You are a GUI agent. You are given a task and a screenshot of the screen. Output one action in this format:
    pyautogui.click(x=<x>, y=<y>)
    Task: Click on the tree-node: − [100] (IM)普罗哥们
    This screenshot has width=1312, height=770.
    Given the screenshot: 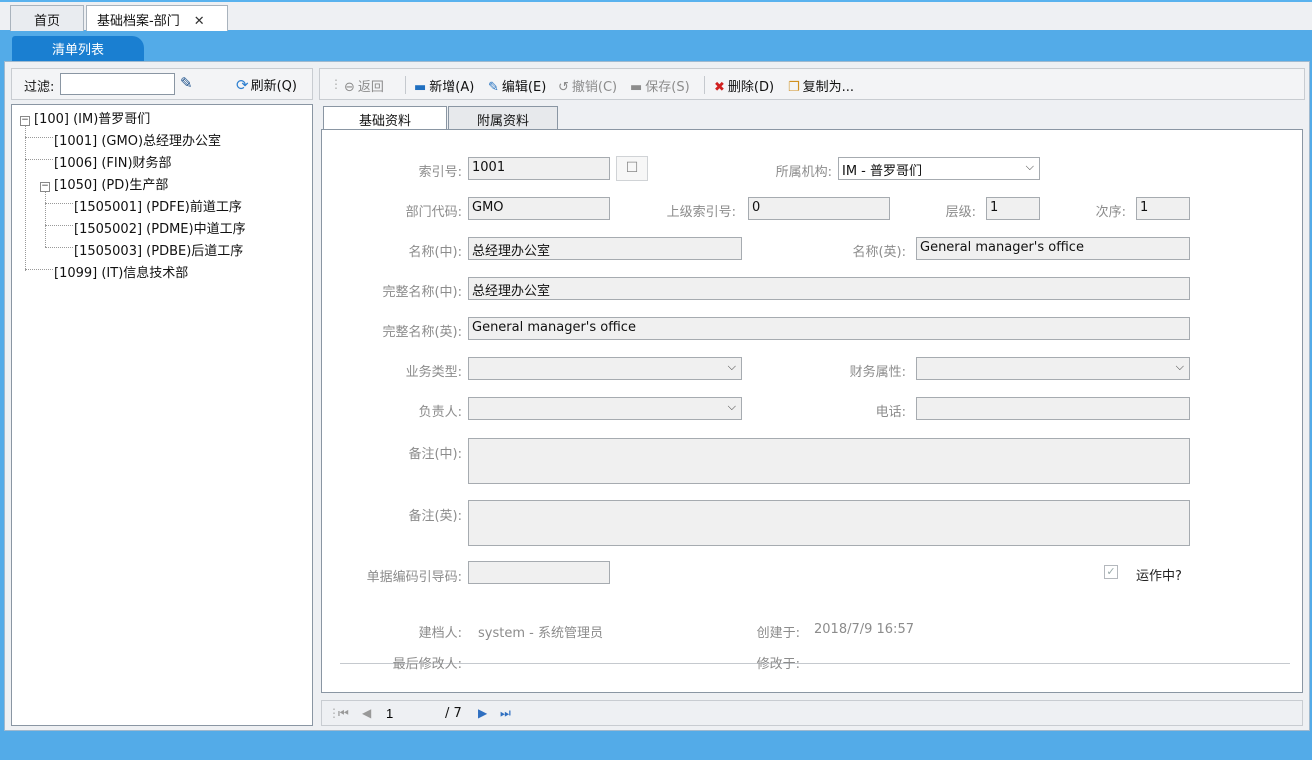 What is the action you would take?
    pyautogui.click(x=85, y=117)
    